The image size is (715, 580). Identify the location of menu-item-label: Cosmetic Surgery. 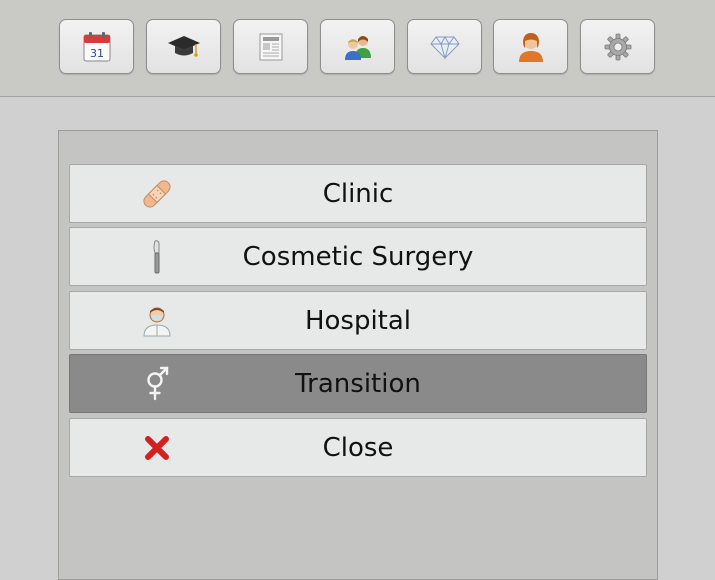
(358, 256).